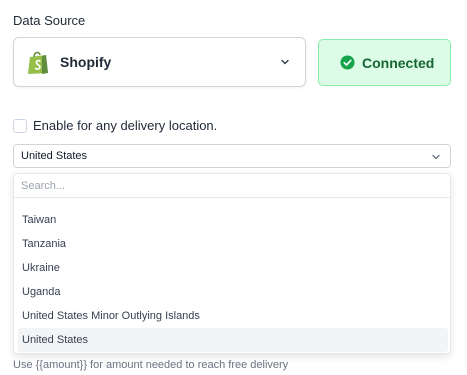  I want to click on country-select: United States, so click(232, 156).